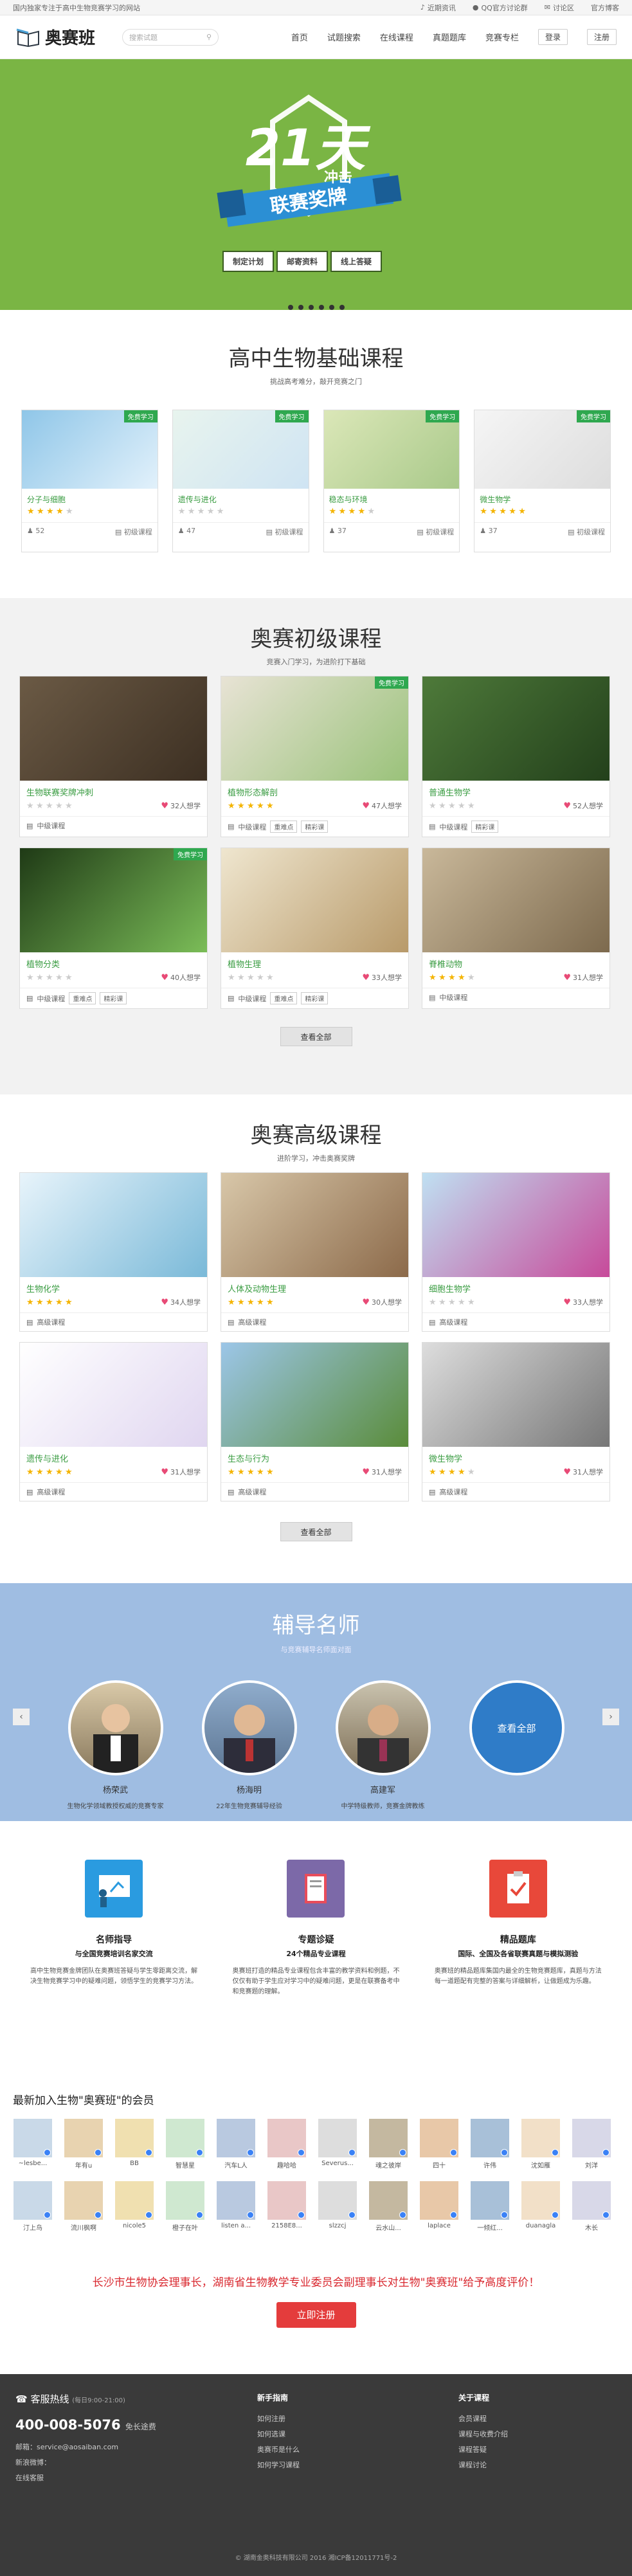 This screenshot has width=632, height=2576. Describe the element at coordinates (85, 2462) in the screenshot. I see `weibo-link: 新浪微博：` at that location.